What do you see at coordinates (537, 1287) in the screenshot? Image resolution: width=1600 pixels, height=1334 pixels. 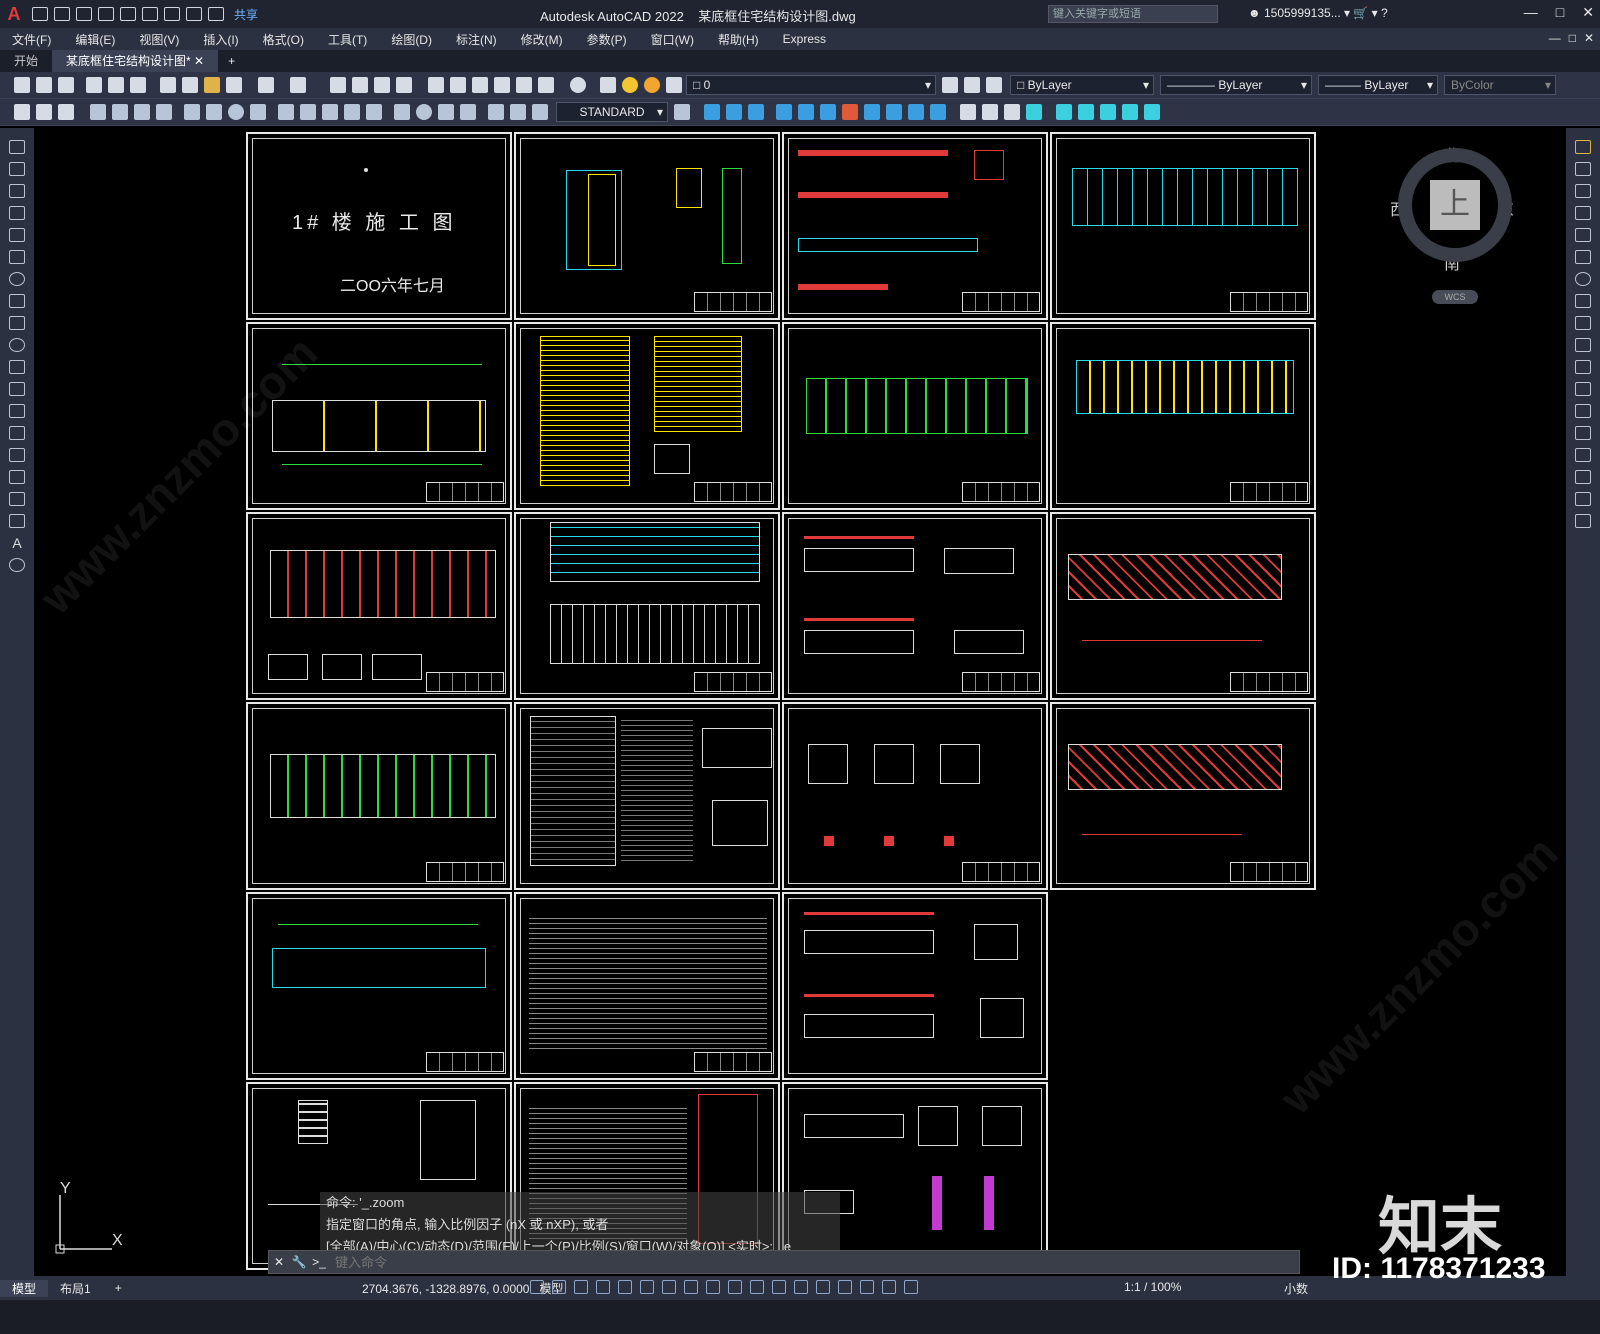 I see `grid-icon` at bounding box center [537, 1287].